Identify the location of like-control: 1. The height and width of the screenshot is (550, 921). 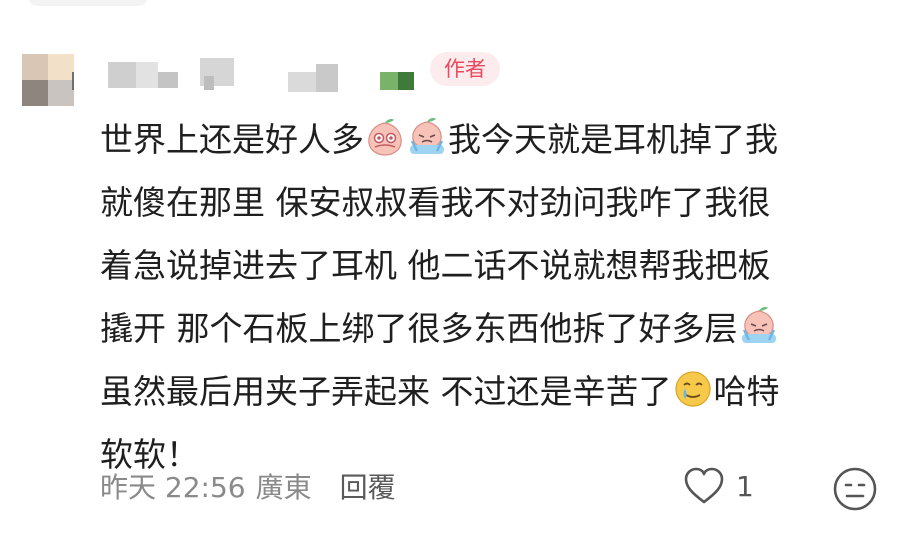
(718, 486).